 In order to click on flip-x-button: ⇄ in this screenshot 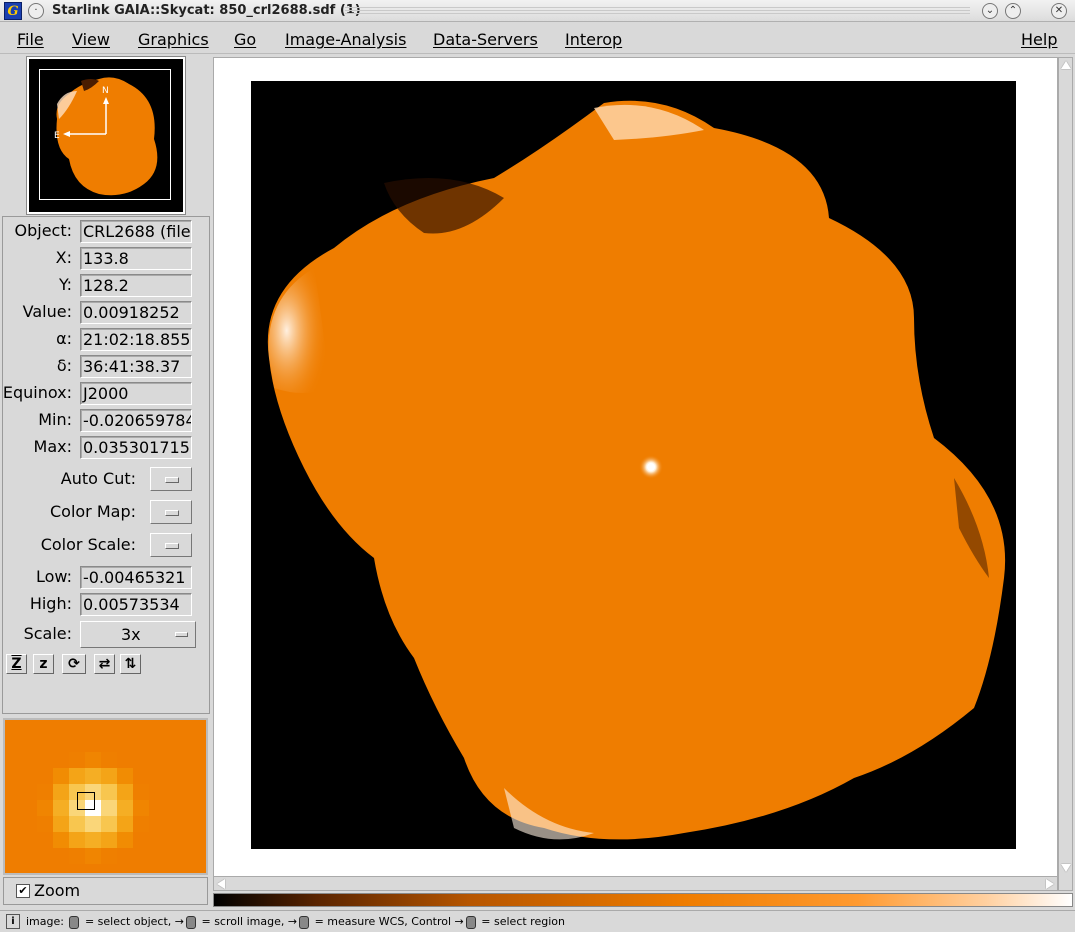, I will do `click(104, 664)`.